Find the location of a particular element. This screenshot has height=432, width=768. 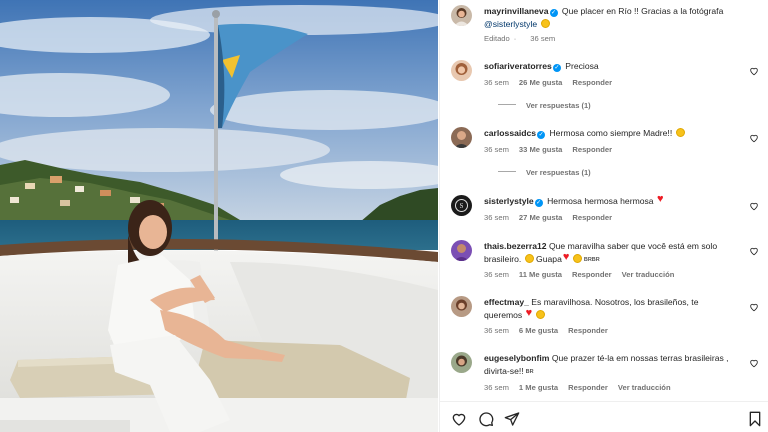

edited-label: Editado is located at coordinates (497, 38).